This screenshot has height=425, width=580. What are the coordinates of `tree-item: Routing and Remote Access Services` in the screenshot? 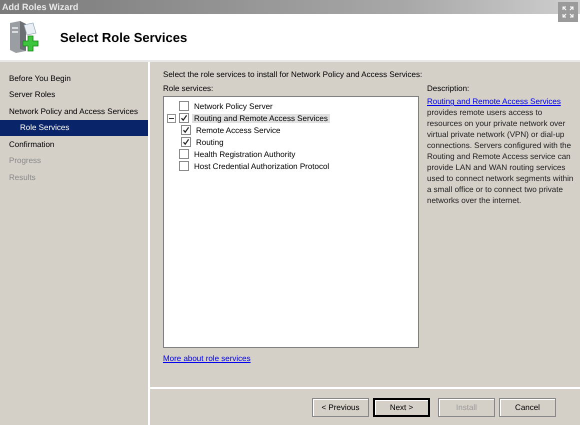 It's located at (261, 118).